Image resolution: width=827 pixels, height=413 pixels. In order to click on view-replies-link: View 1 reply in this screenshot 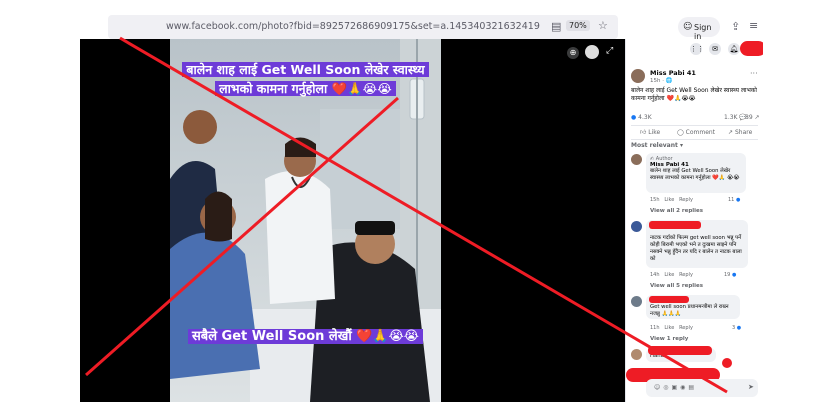, I will do `click(669, 339)`.